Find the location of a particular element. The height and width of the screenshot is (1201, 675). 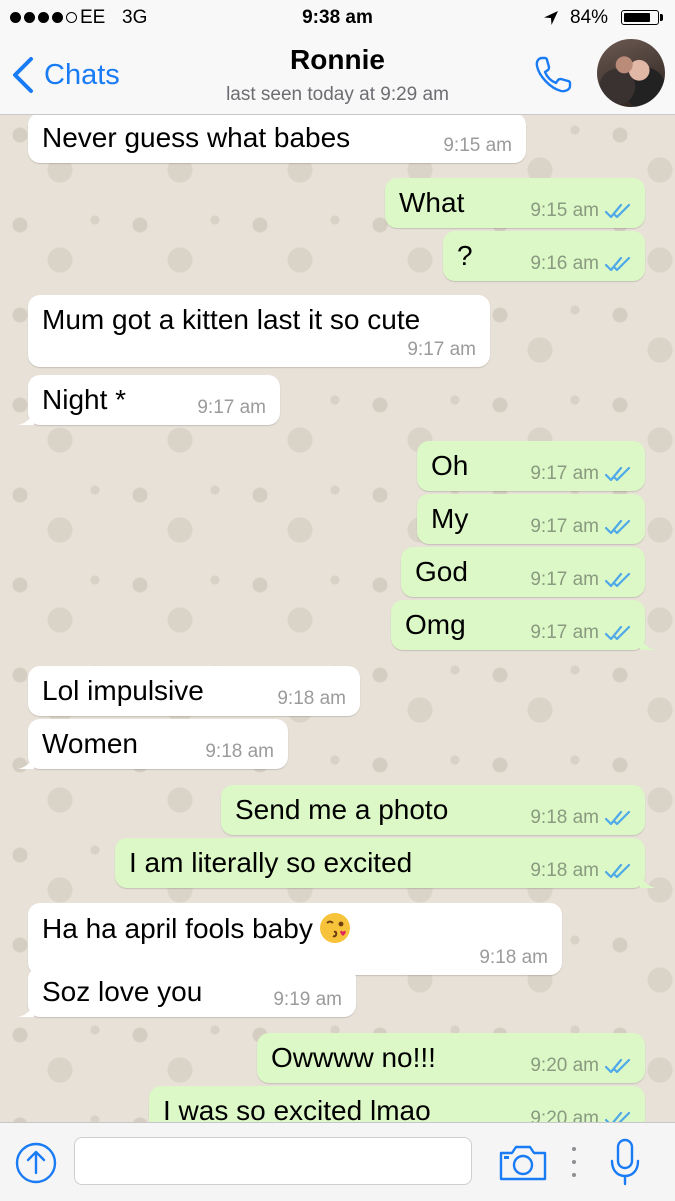

outgoing-message: I was so excited lmao 9:20 am is located at coordinates (397, 1104).